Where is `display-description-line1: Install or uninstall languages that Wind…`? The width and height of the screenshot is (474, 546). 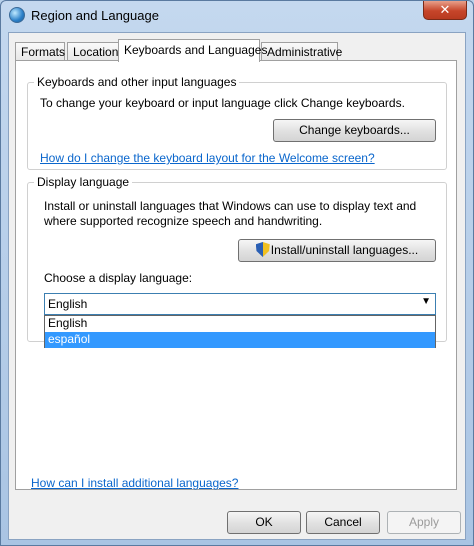 display-description-line1: Install or uninstall languages that Wind… is located at coordinates (230, 206).